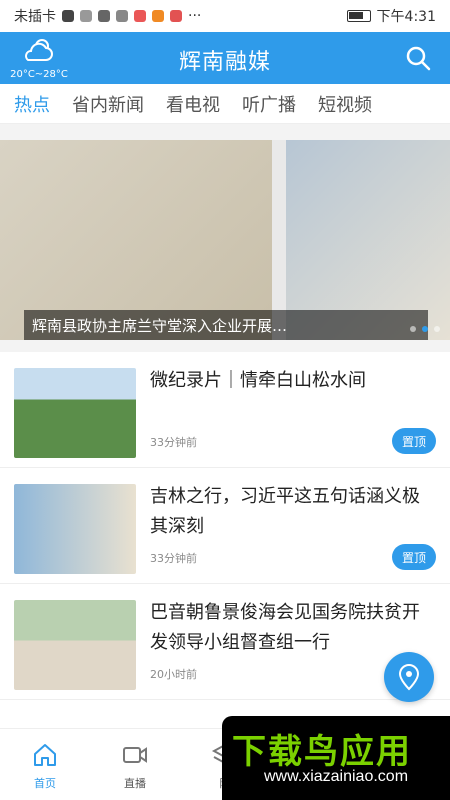  Describe the element at coordinates (285, 511) in the screenshot. I see `news-title: 吉林之行，习近平这五句话涵义极其深刻` at that location.